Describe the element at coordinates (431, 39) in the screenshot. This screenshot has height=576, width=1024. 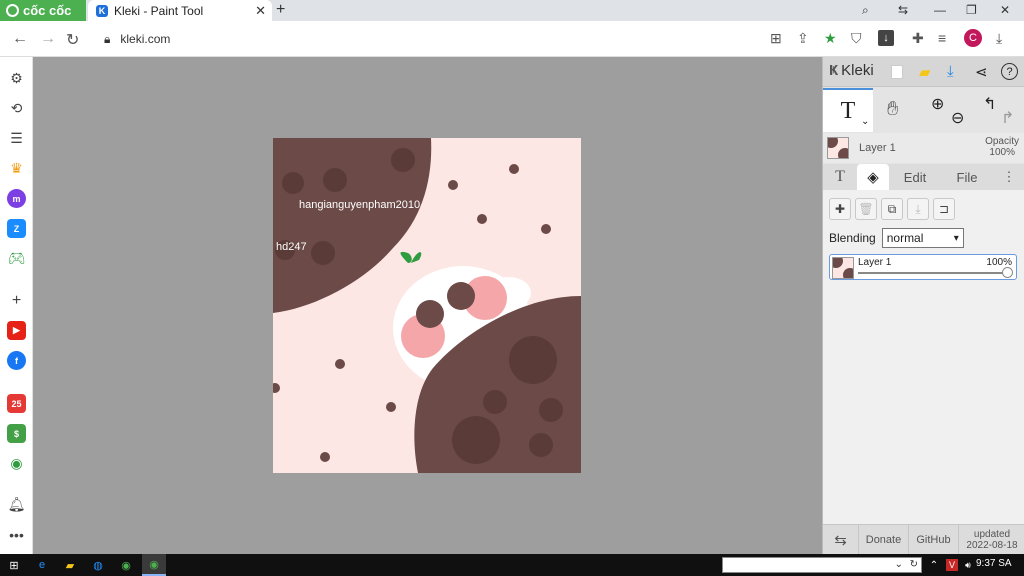
I see `url-field: 🔒︎ kleki.com` at that location.